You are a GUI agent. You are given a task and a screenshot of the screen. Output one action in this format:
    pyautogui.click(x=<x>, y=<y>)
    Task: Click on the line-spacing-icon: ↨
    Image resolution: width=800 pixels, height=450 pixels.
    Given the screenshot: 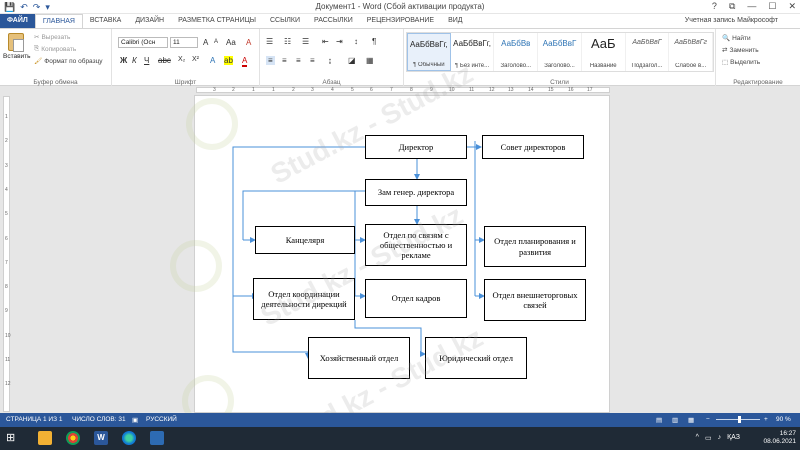 What is the action you would take?
    pyautogui.click(x=330, y=60)
    